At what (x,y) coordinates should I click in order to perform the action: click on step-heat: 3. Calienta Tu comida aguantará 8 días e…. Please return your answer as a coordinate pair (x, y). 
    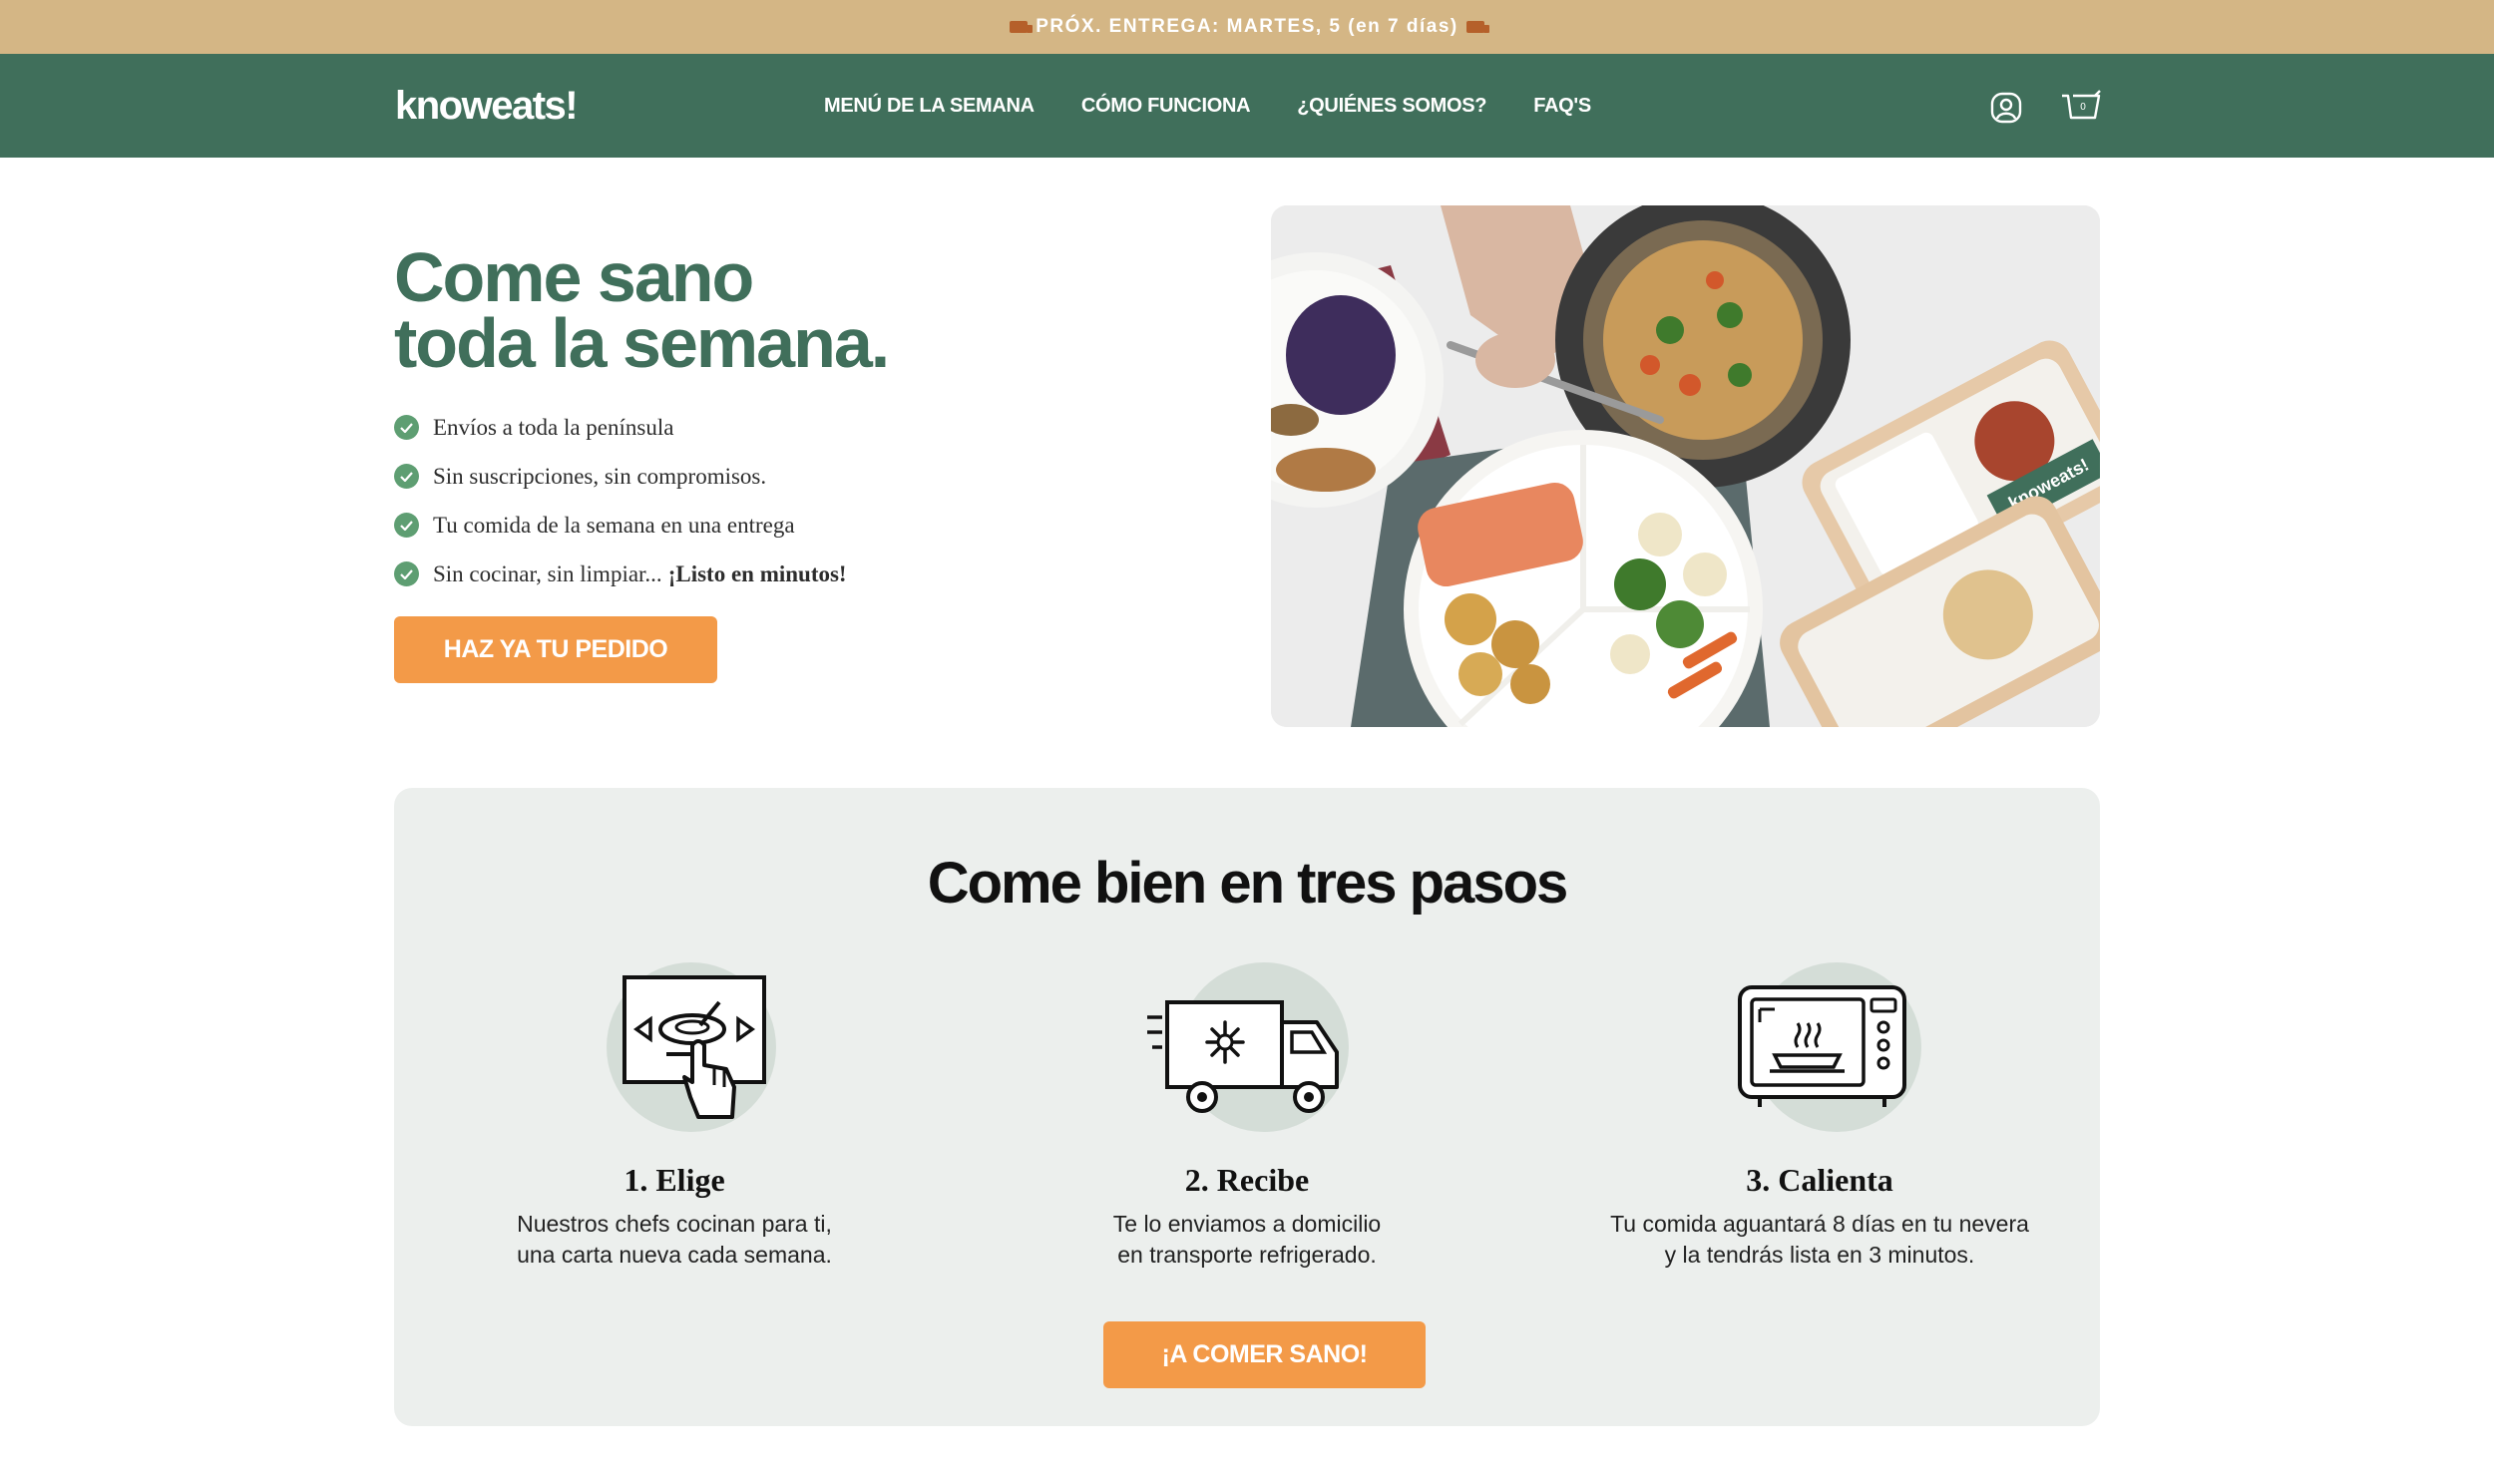
    Looking at the image, I should click on (1819, 1114).